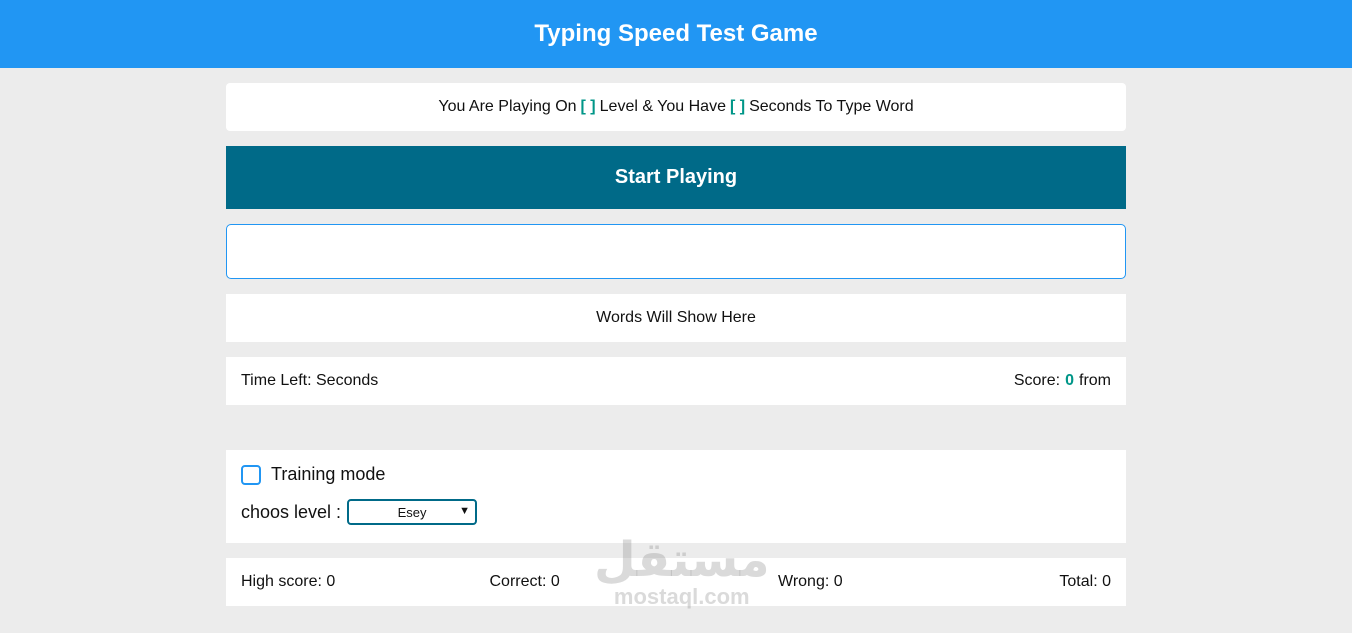 Image resolution: width=1352 pixels, height=633 pixels. Describe the element at coordinates (328, 474) in the screenshot. I see `training-mode-label: Training mode` at that location.